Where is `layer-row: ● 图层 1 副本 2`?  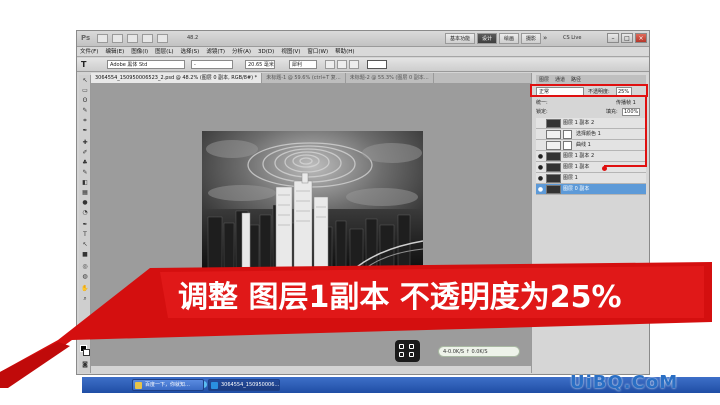 layer-row: ● 图层 1 副本 2 is located at coordinates (591, 156).